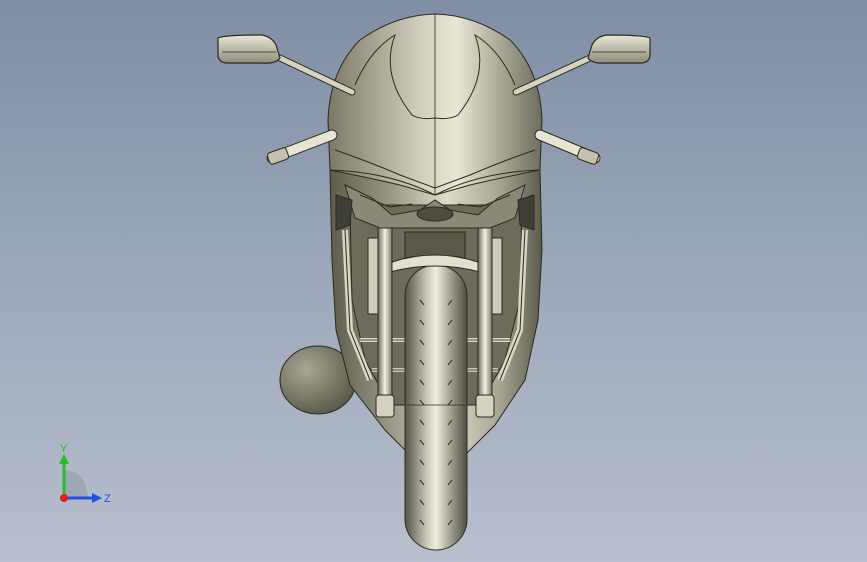 The image size is (867, 562). I want to click on y-axis-label: Y, so click(64, 449).